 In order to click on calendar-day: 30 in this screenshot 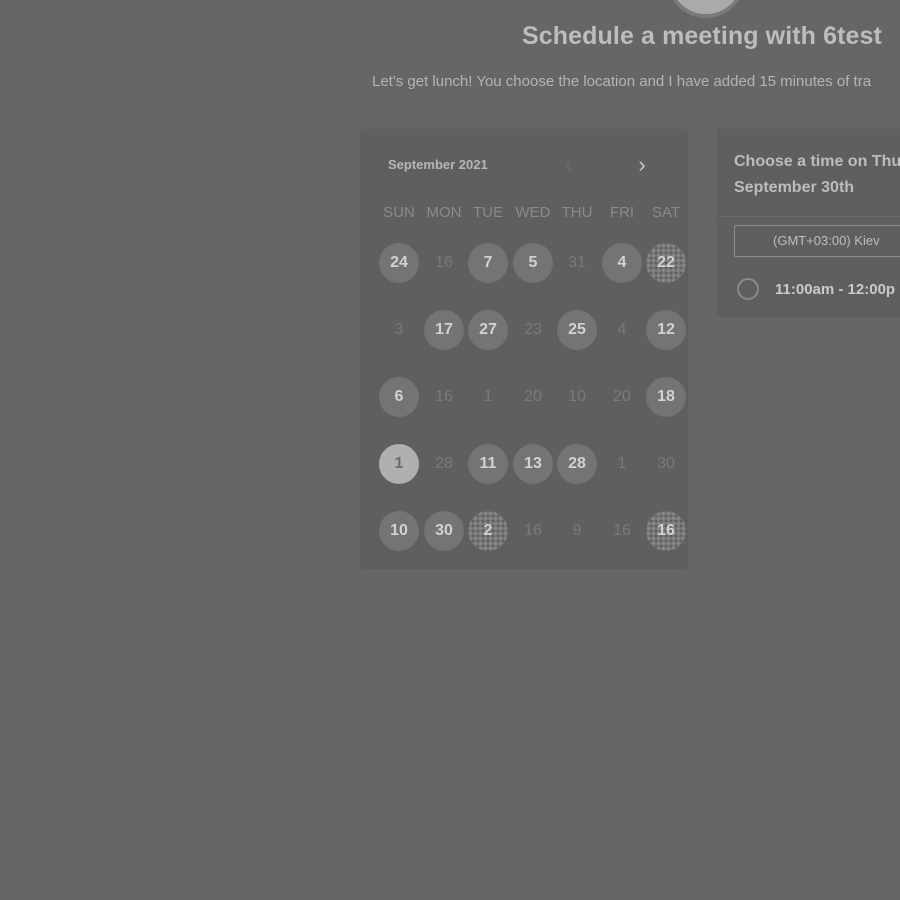, I will do `click(444, 531)`.